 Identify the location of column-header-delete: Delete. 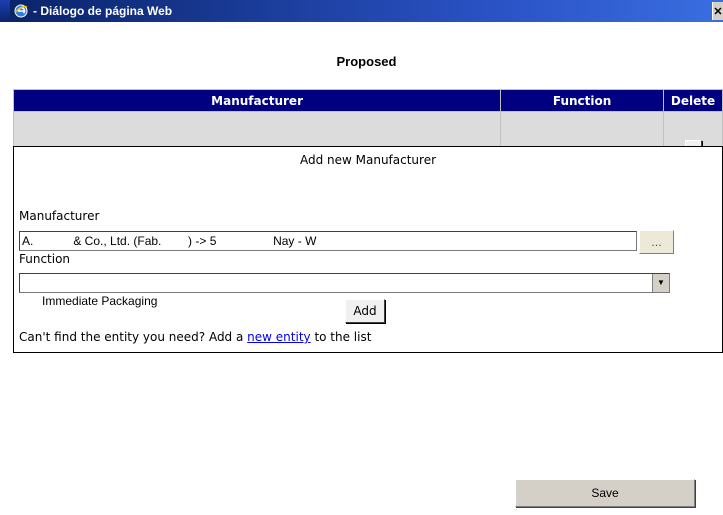
(693, 100).